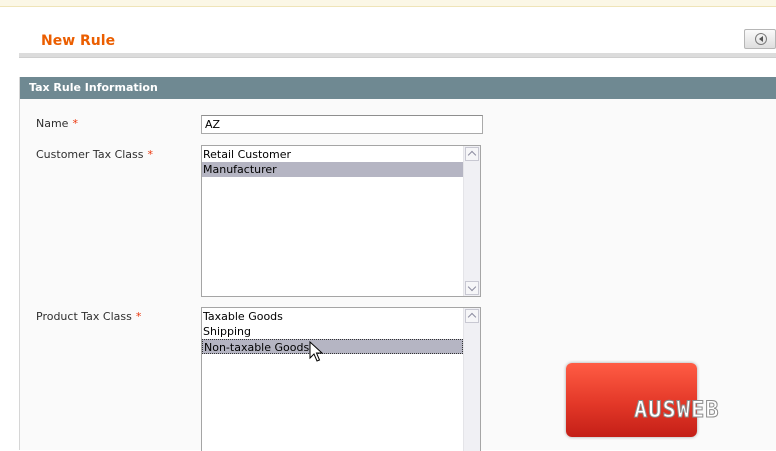  I want to click on customer-tax-class-select: Retail Customer Manufacturer, so click(341, 221).